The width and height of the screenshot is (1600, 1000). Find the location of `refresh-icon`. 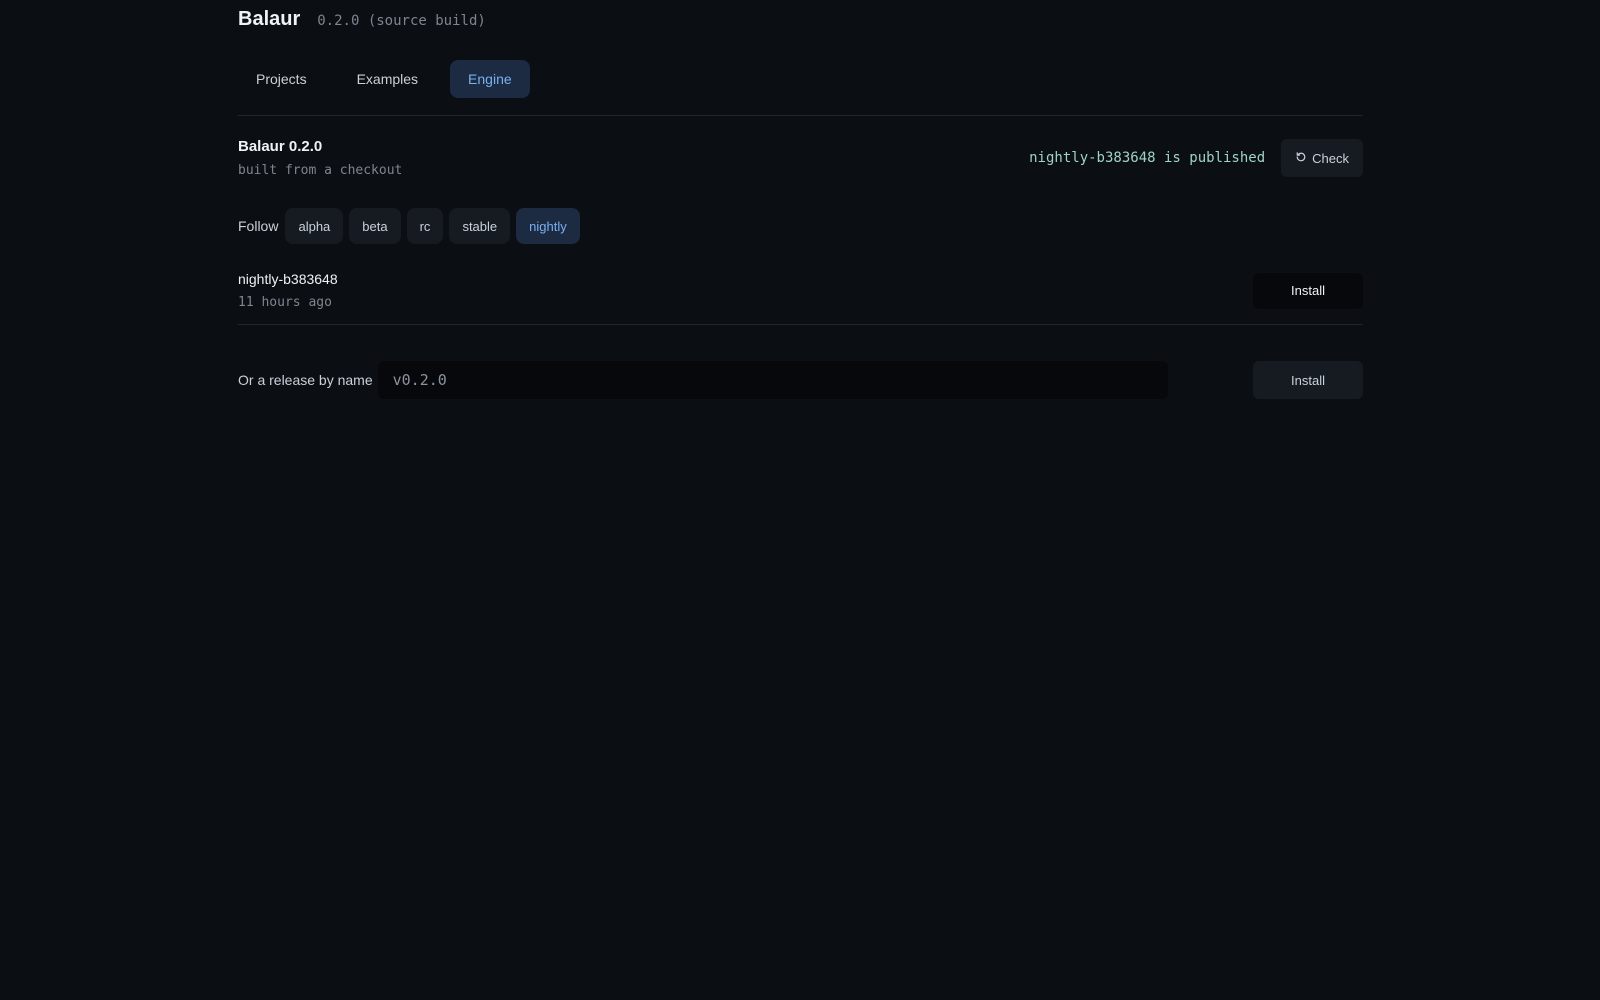

refresh-icon is located at coordinates (1301, 158).